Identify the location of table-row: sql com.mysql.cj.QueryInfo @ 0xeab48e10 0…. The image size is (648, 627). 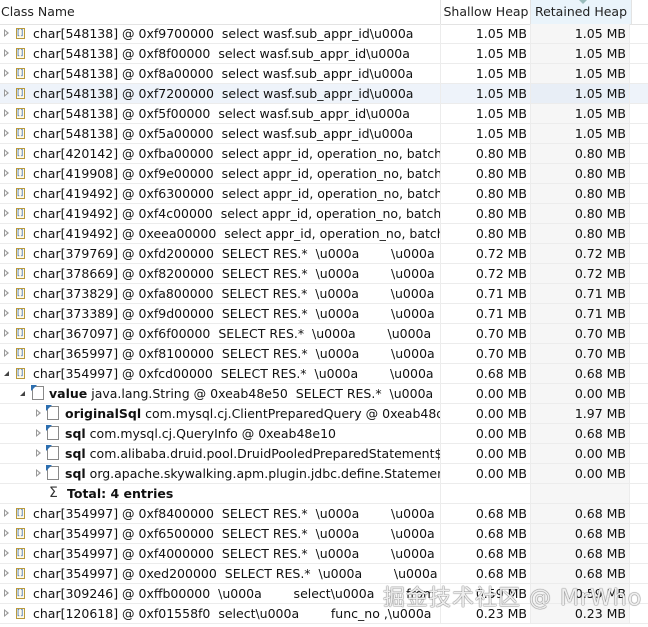
(324, 434).